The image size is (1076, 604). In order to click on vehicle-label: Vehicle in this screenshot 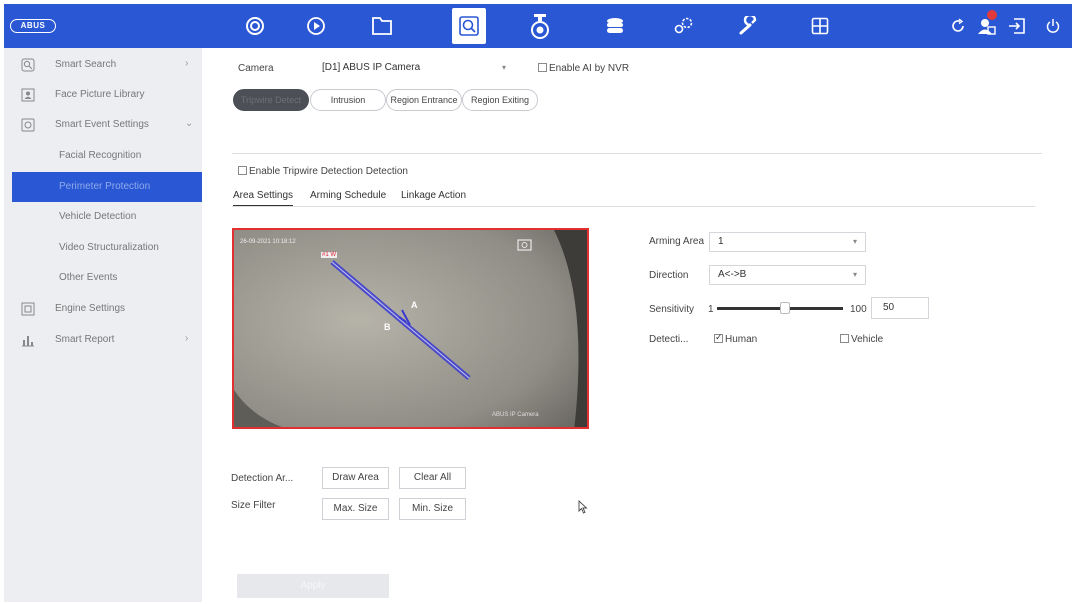, I will do `click(867, 339)`.